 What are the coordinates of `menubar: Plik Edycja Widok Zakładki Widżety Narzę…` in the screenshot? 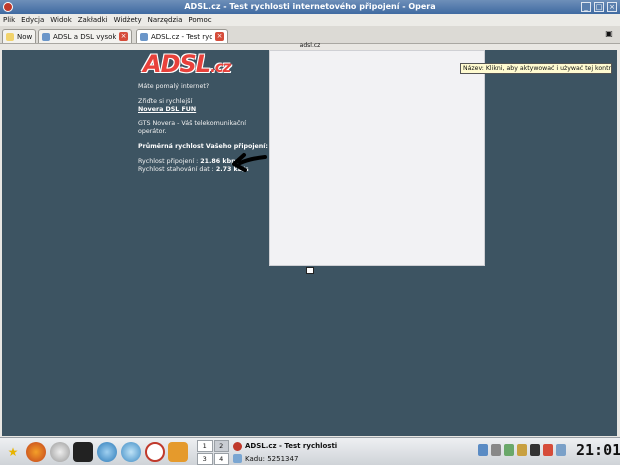 It's located at (310, 20).